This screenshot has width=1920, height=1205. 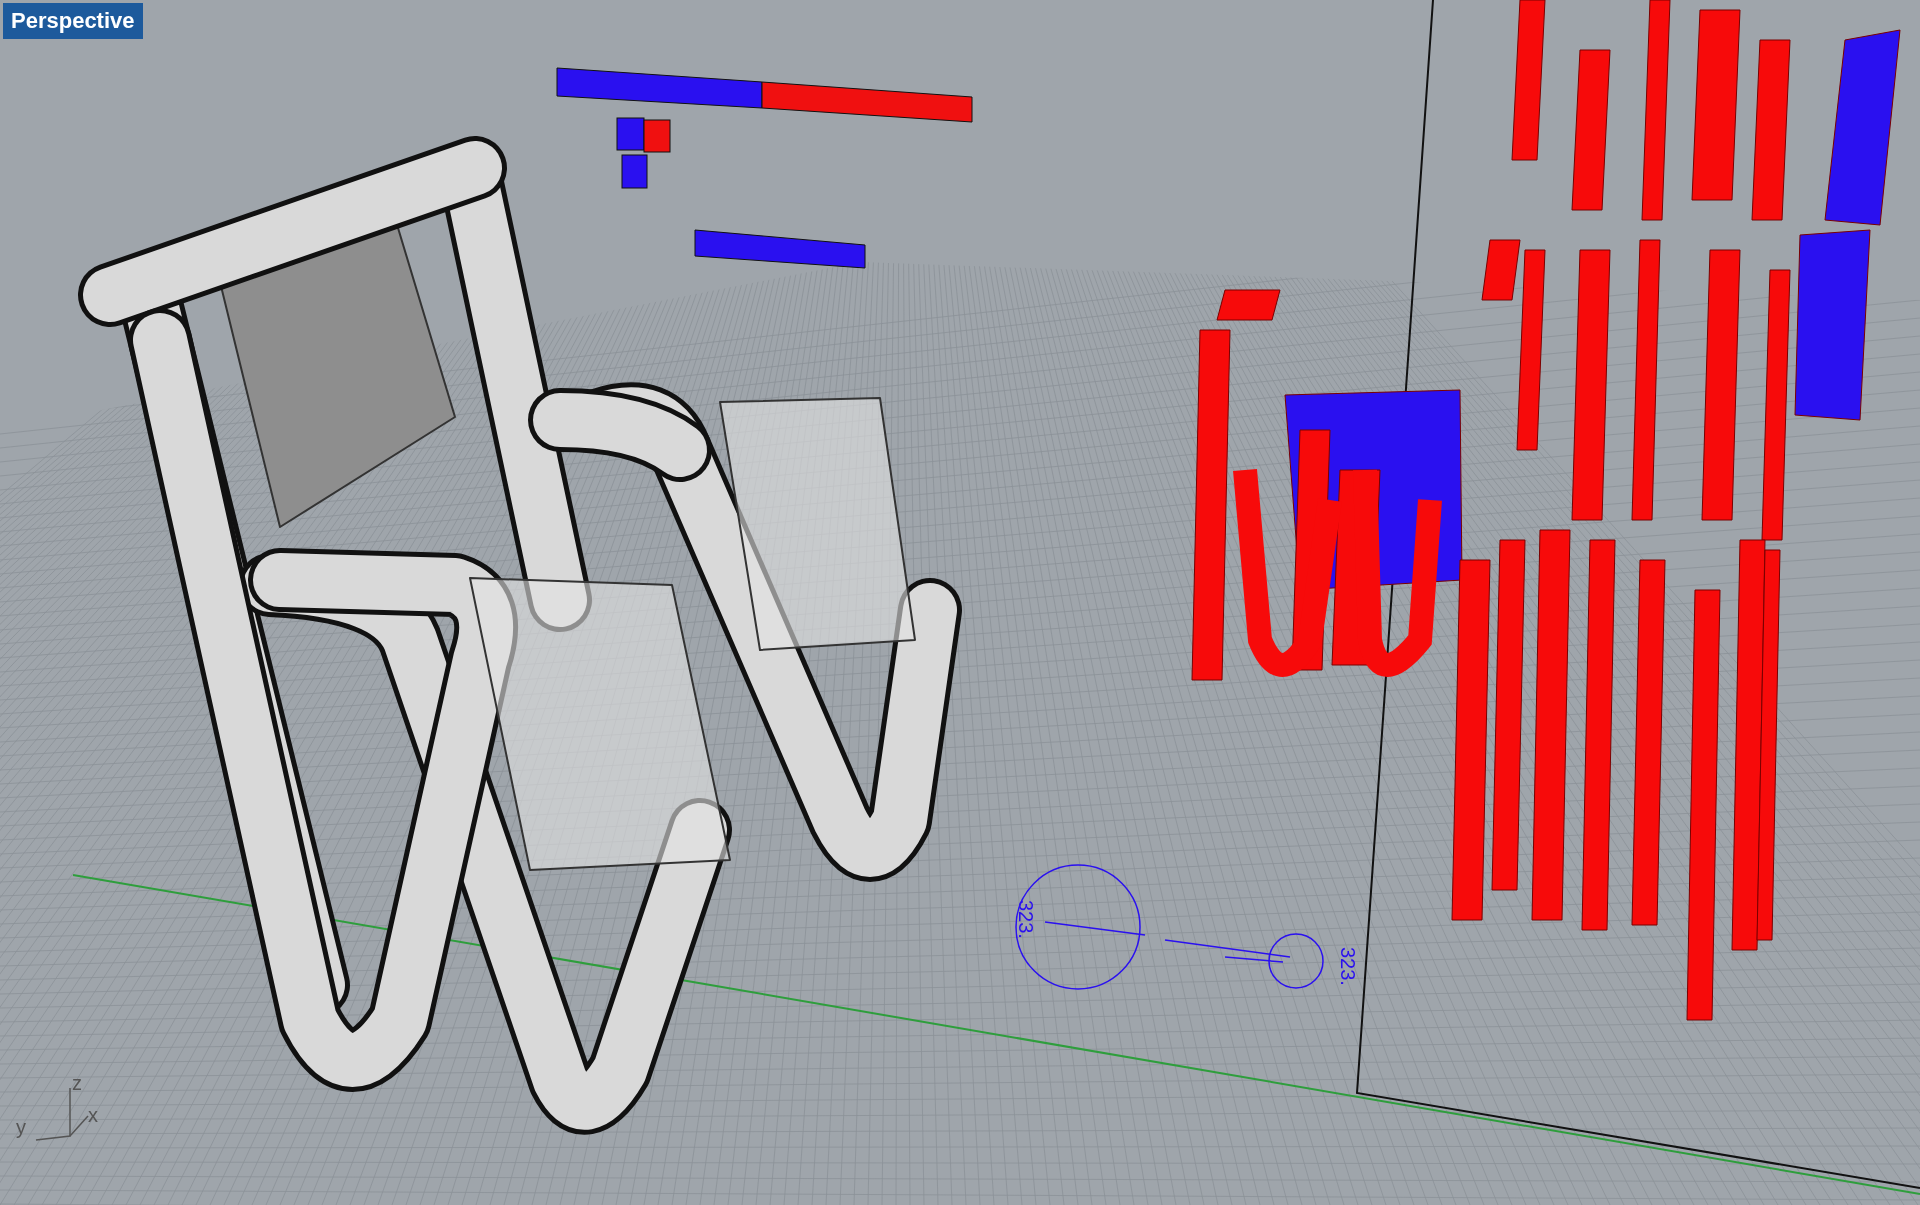 What do you see at coordinates (93, 1115) in the screenshot?
I see `axis-label: x` at bounding box center [93, 1115].